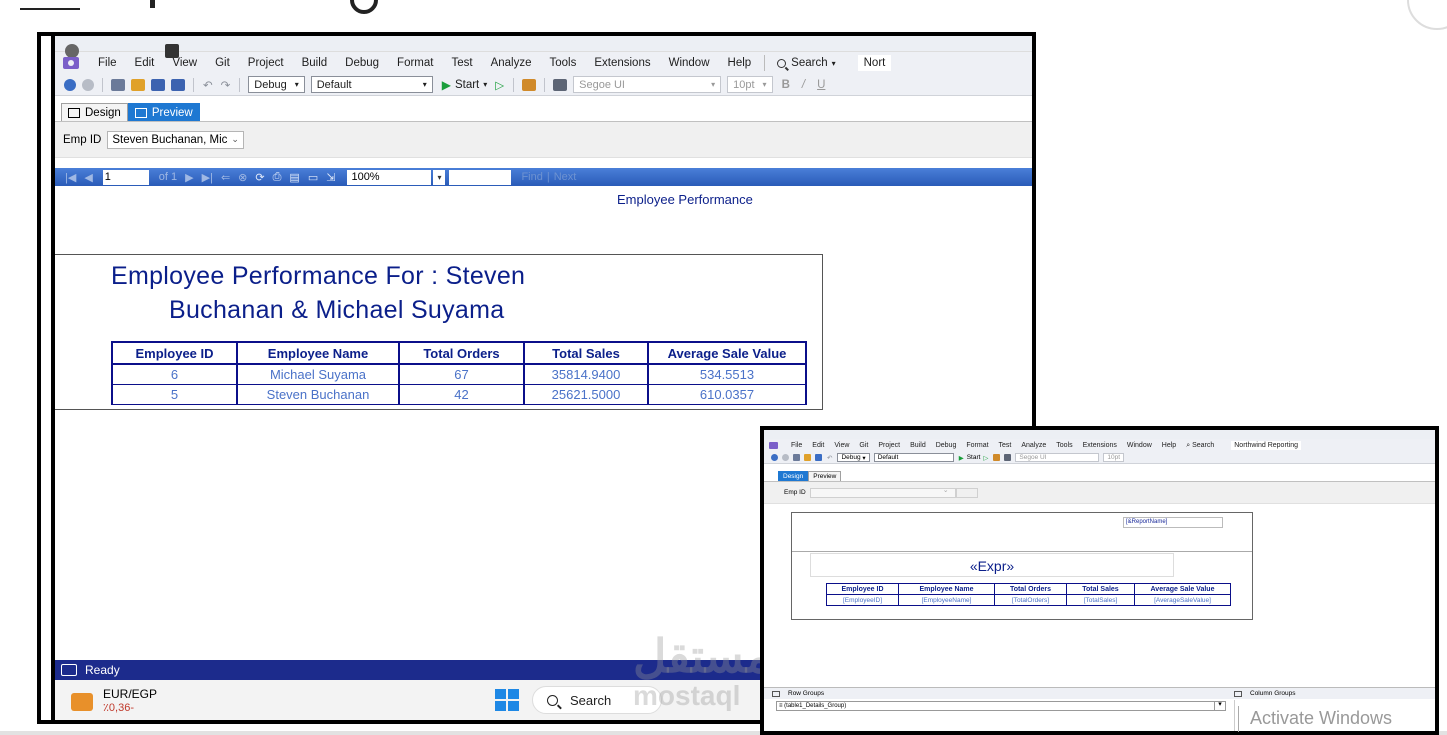 The width and height of the screenshot is (1447, 735). What do you see at coordinates (1114, 457) in the screenshot?
I see `font-size-dropdown: 10pt` at bounding box center [1114, 457].